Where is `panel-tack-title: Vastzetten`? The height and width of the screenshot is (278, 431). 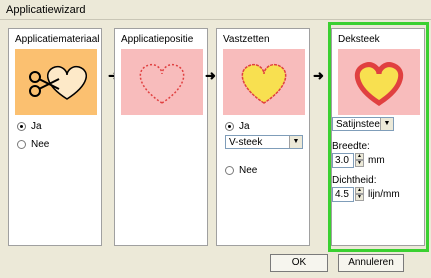
panel-tack-title: Vastzetten is located at coordinates (246, 39).